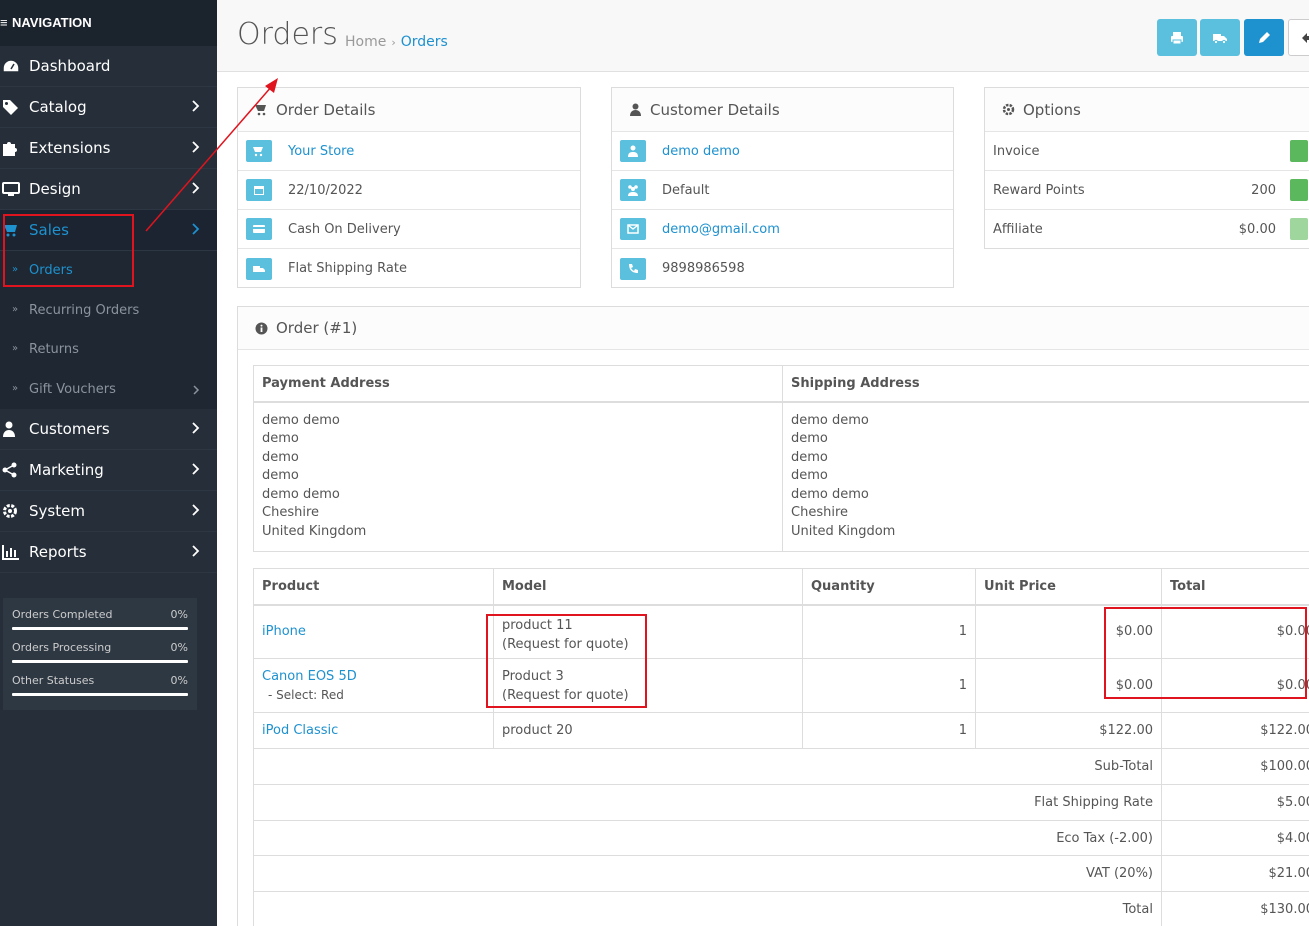  Describe the element at coordinates (108, 470) in the screenshot. I see `sidebar-item-marketing: Marketing` at that location.